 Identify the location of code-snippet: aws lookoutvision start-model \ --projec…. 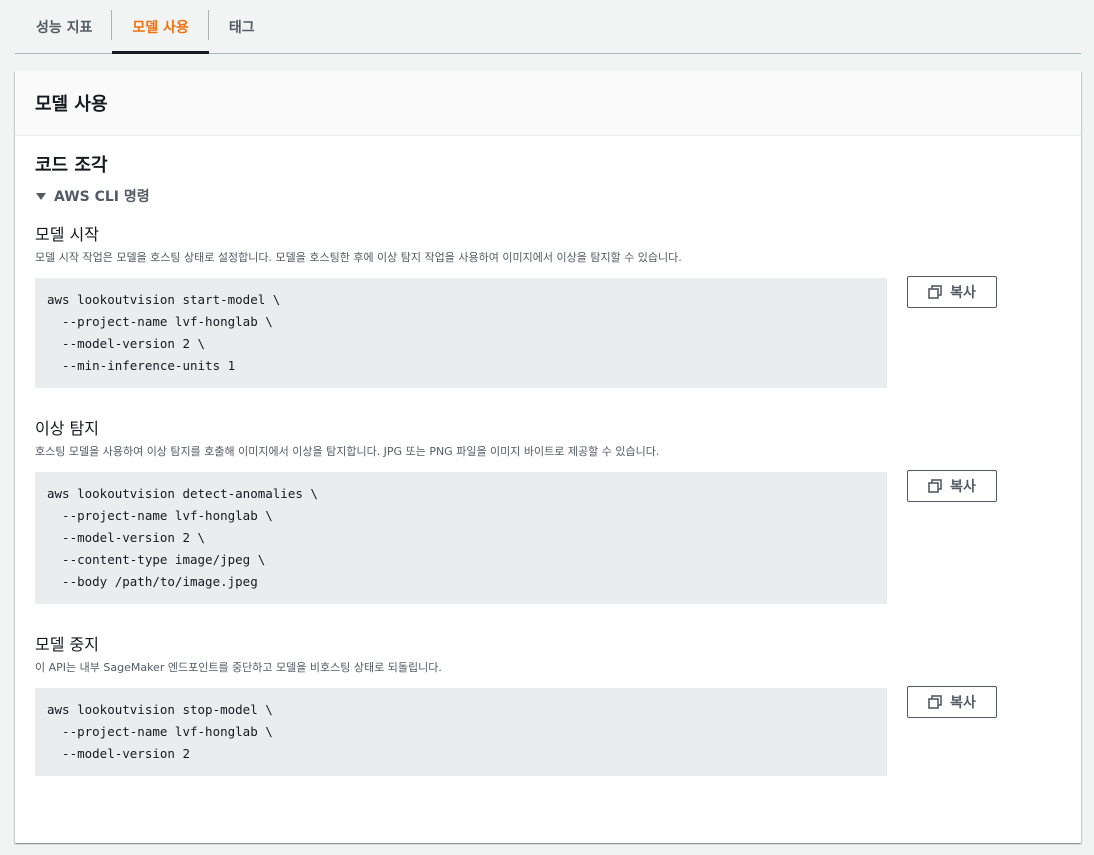
(461, 333).